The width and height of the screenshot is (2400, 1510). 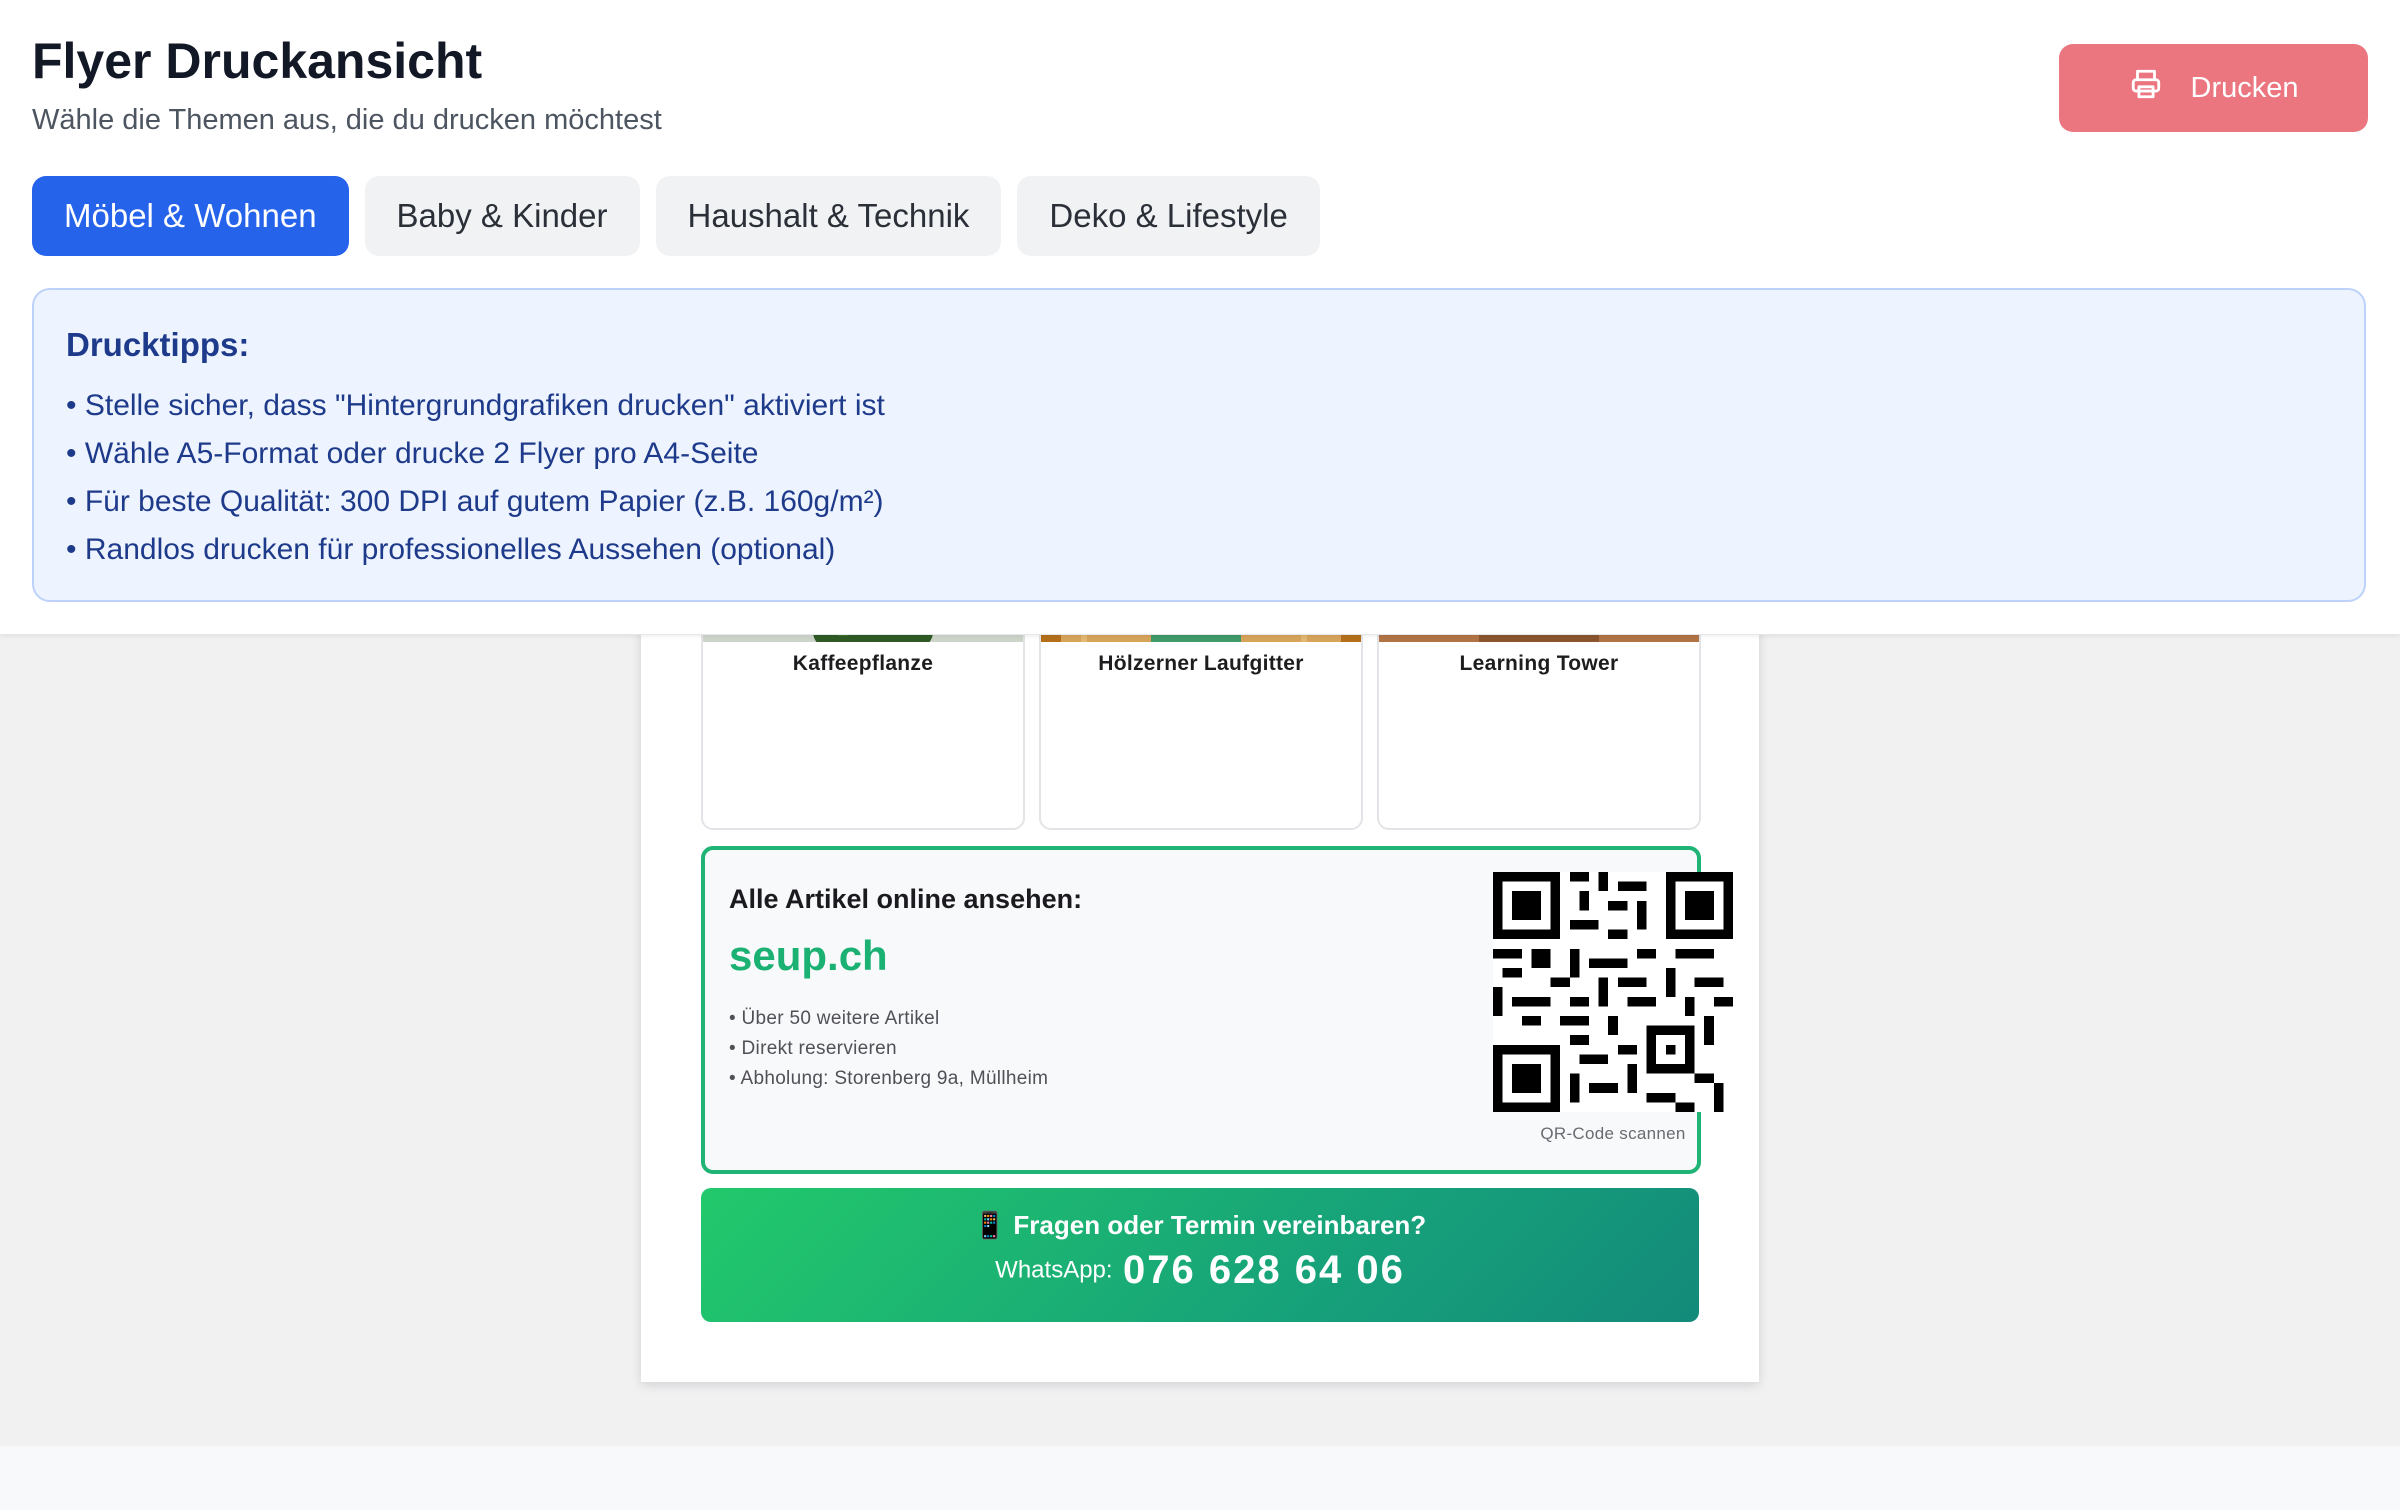 I want to click on print-button: Drucken, so click(x=2213, y=88).